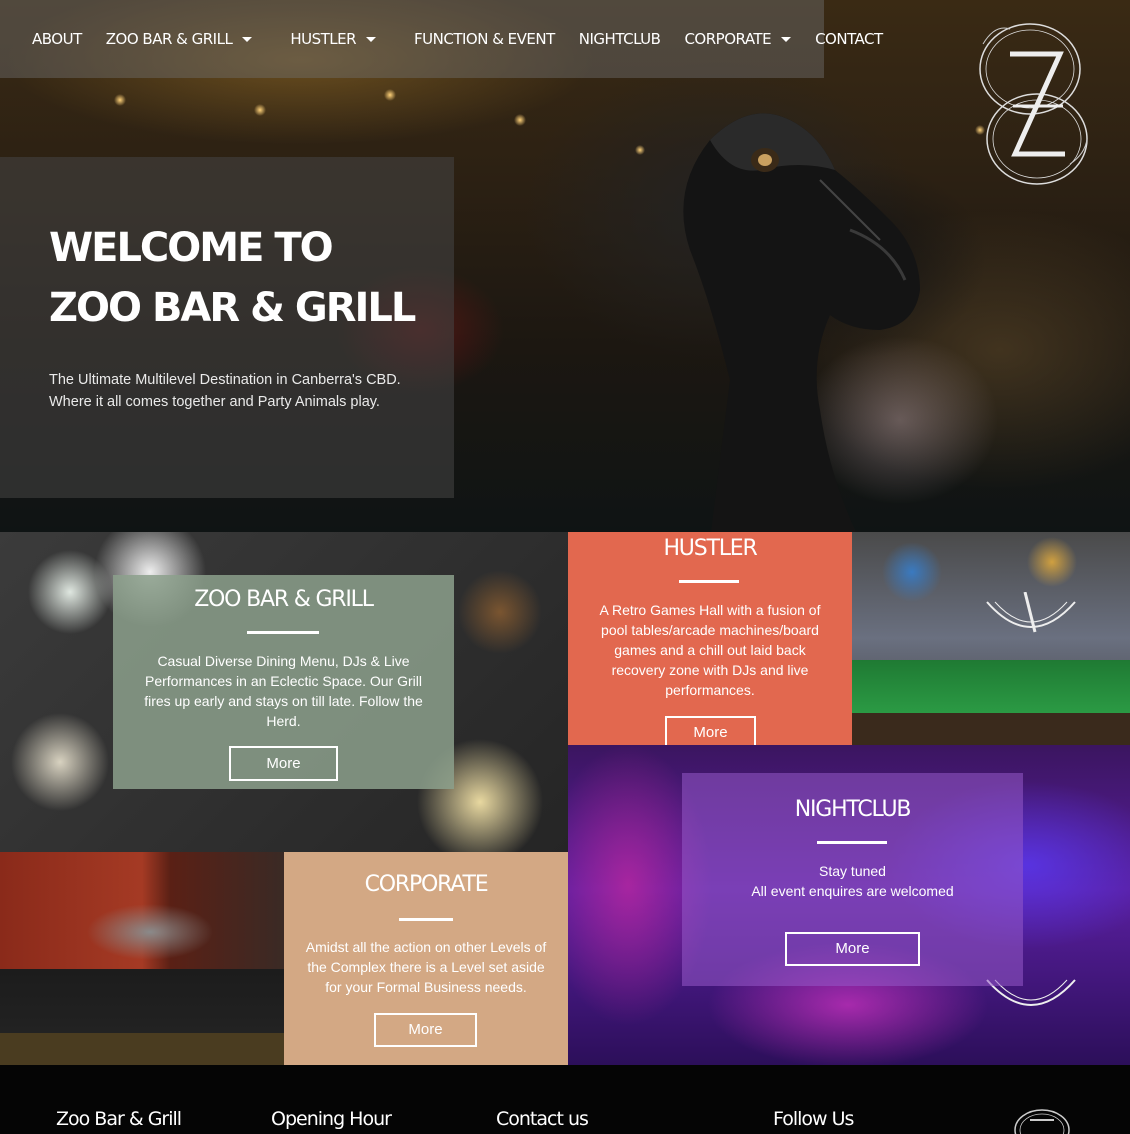 The width and height of the screenshot is (1130, 1134). I want to click on footer-heading-follow: Follow Us, so click(813, 1119).